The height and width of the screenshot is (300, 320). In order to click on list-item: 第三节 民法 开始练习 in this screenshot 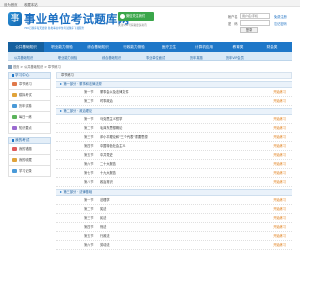, I will do `click(174, 218)`.